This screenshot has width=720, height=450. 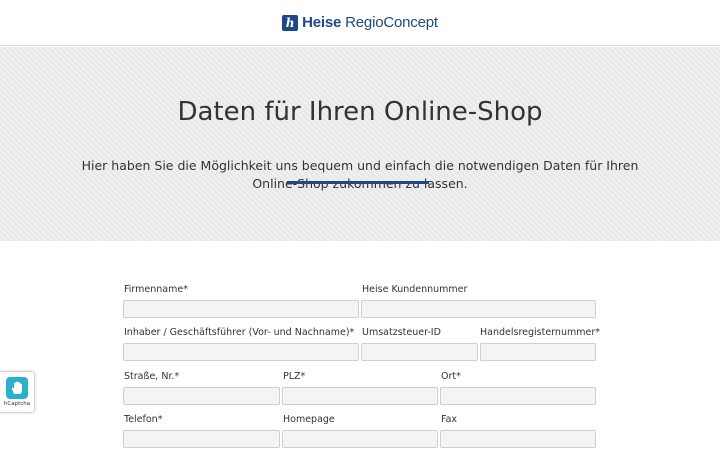 What do you see at coordinates (401, 332) in the screenshot?
I see `ust-id-label: Umsatzsteuer-ID` at bounding box center [401, 332].